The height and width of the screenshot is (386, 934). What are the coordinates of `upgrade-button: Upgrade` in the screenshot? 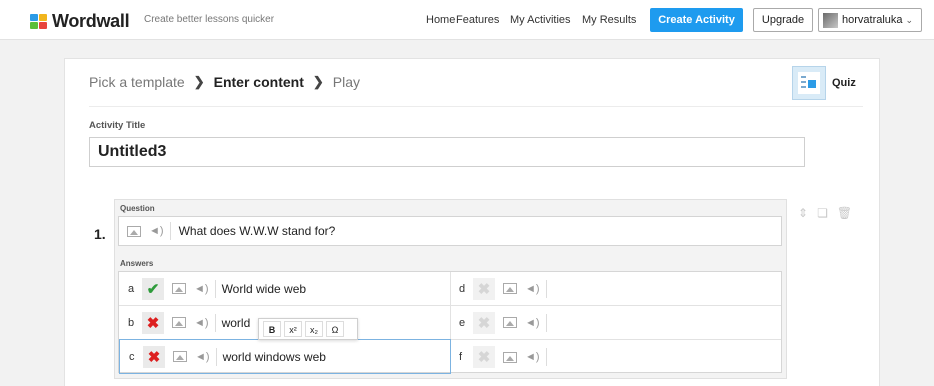 It's located at (783, 20).